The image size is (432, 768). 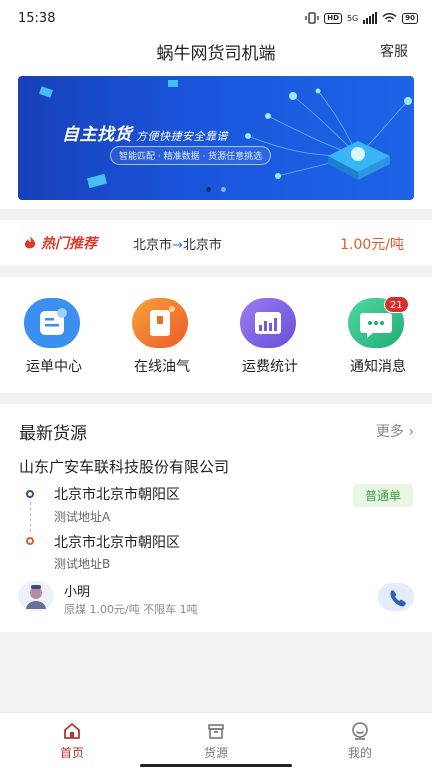 What do you see at coordinates (30, 541) in the screenshot?
I see `destination-dot-icon` at bounding box center [30, 541].